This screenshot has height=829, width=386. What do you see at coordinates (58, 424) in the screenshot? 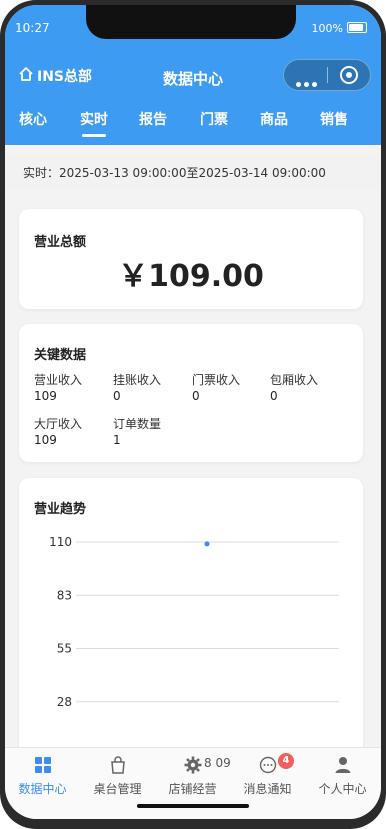
I see `metric-label-hall-income: 大厅收入` at bounding box center [58, 424].